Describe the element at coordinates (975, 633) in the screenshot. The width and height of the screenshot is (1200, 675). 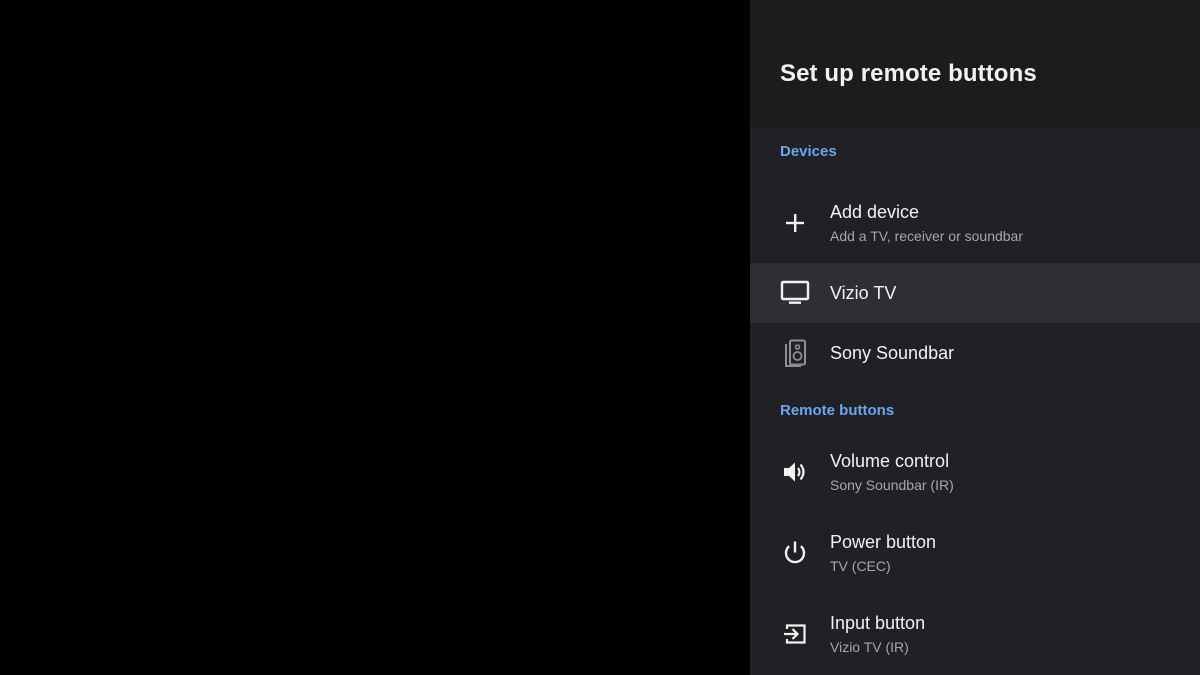
I see `input-button-item: Input button Vizio TV (IR)` at that location.